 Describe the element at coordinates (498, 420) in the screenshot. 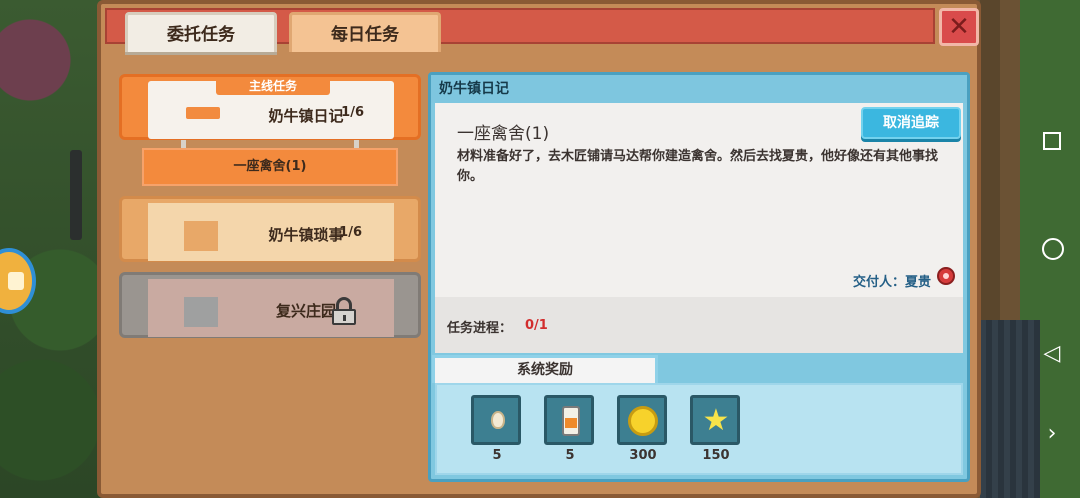

I see `egg-icon` at that location.